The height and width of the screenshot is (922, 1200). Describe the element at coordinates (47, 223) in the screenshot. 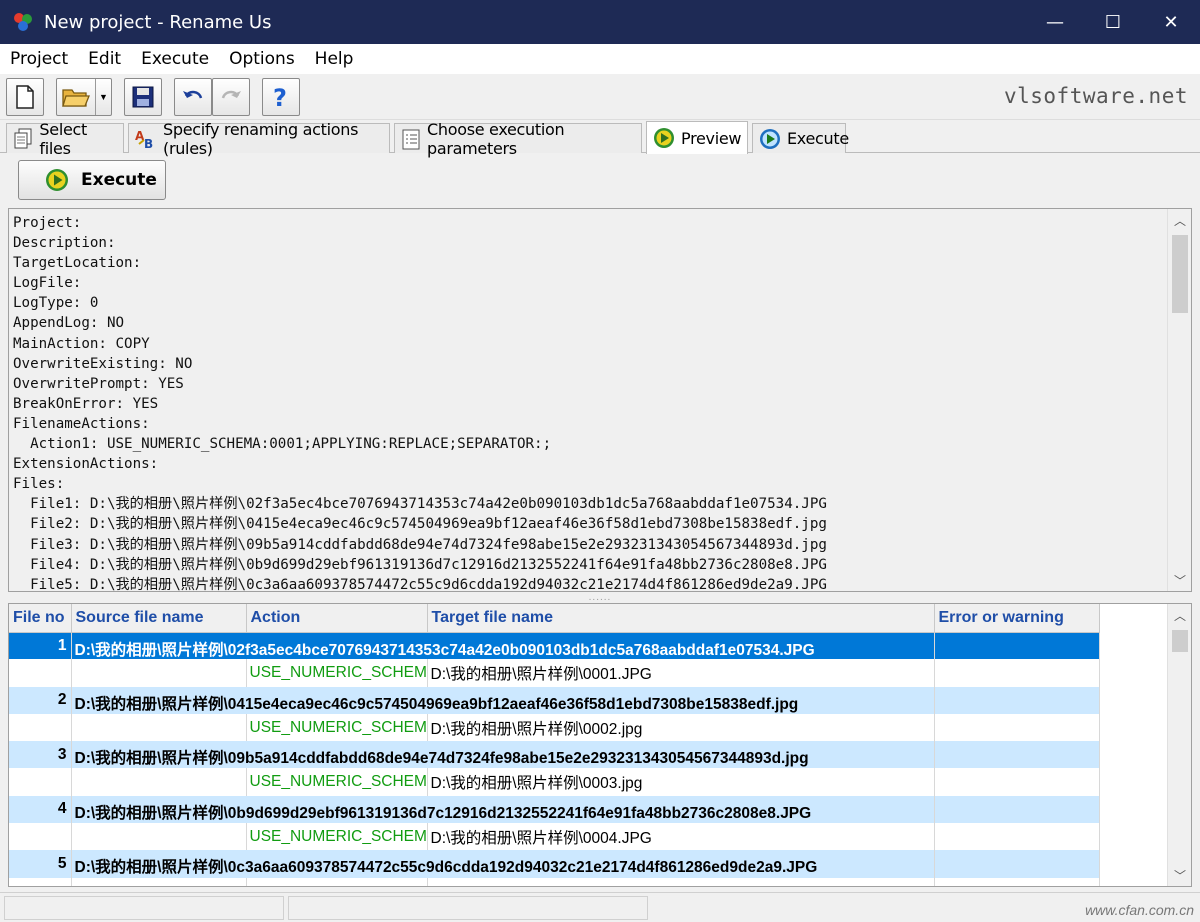

I see `log-line: Project:` at that location.